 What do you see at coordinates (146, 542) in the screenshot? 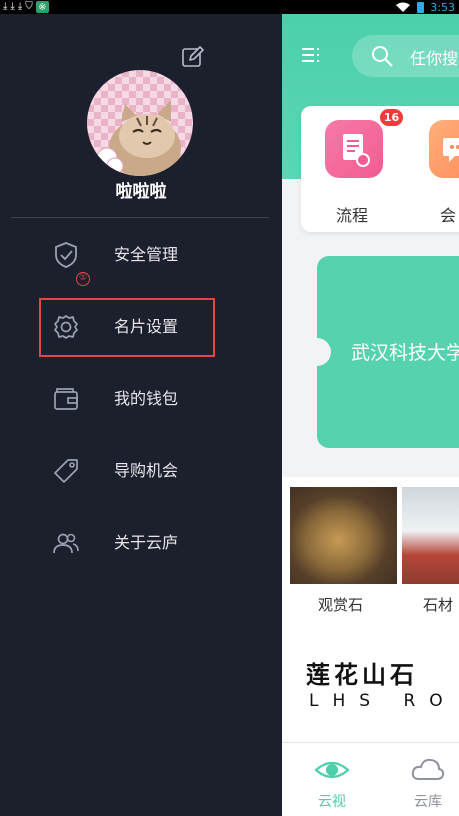
I see `menu-item-label: 关于云庐` at bounding box center [146, 542].